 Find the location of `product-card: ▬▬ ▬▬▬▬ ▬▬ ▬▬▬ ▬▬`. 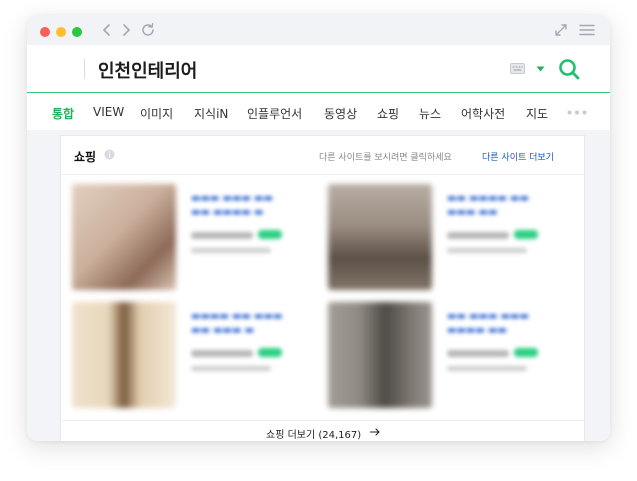

product-card: ▬▬ ▬▬▬▬ ▬▬ ▬▬▬ ▬▬ is located at coordinates (450, 237).